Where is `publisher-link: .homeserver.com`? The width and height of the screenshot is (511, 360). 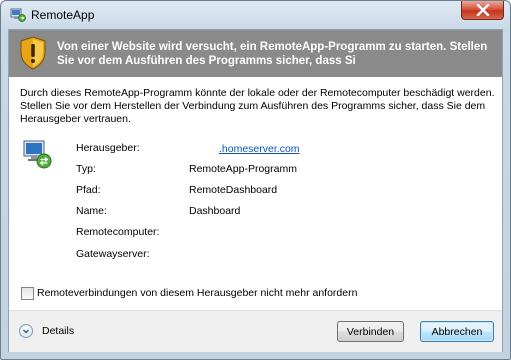 publisher-link: .homeserver.com is located at coordinates (244, 148).